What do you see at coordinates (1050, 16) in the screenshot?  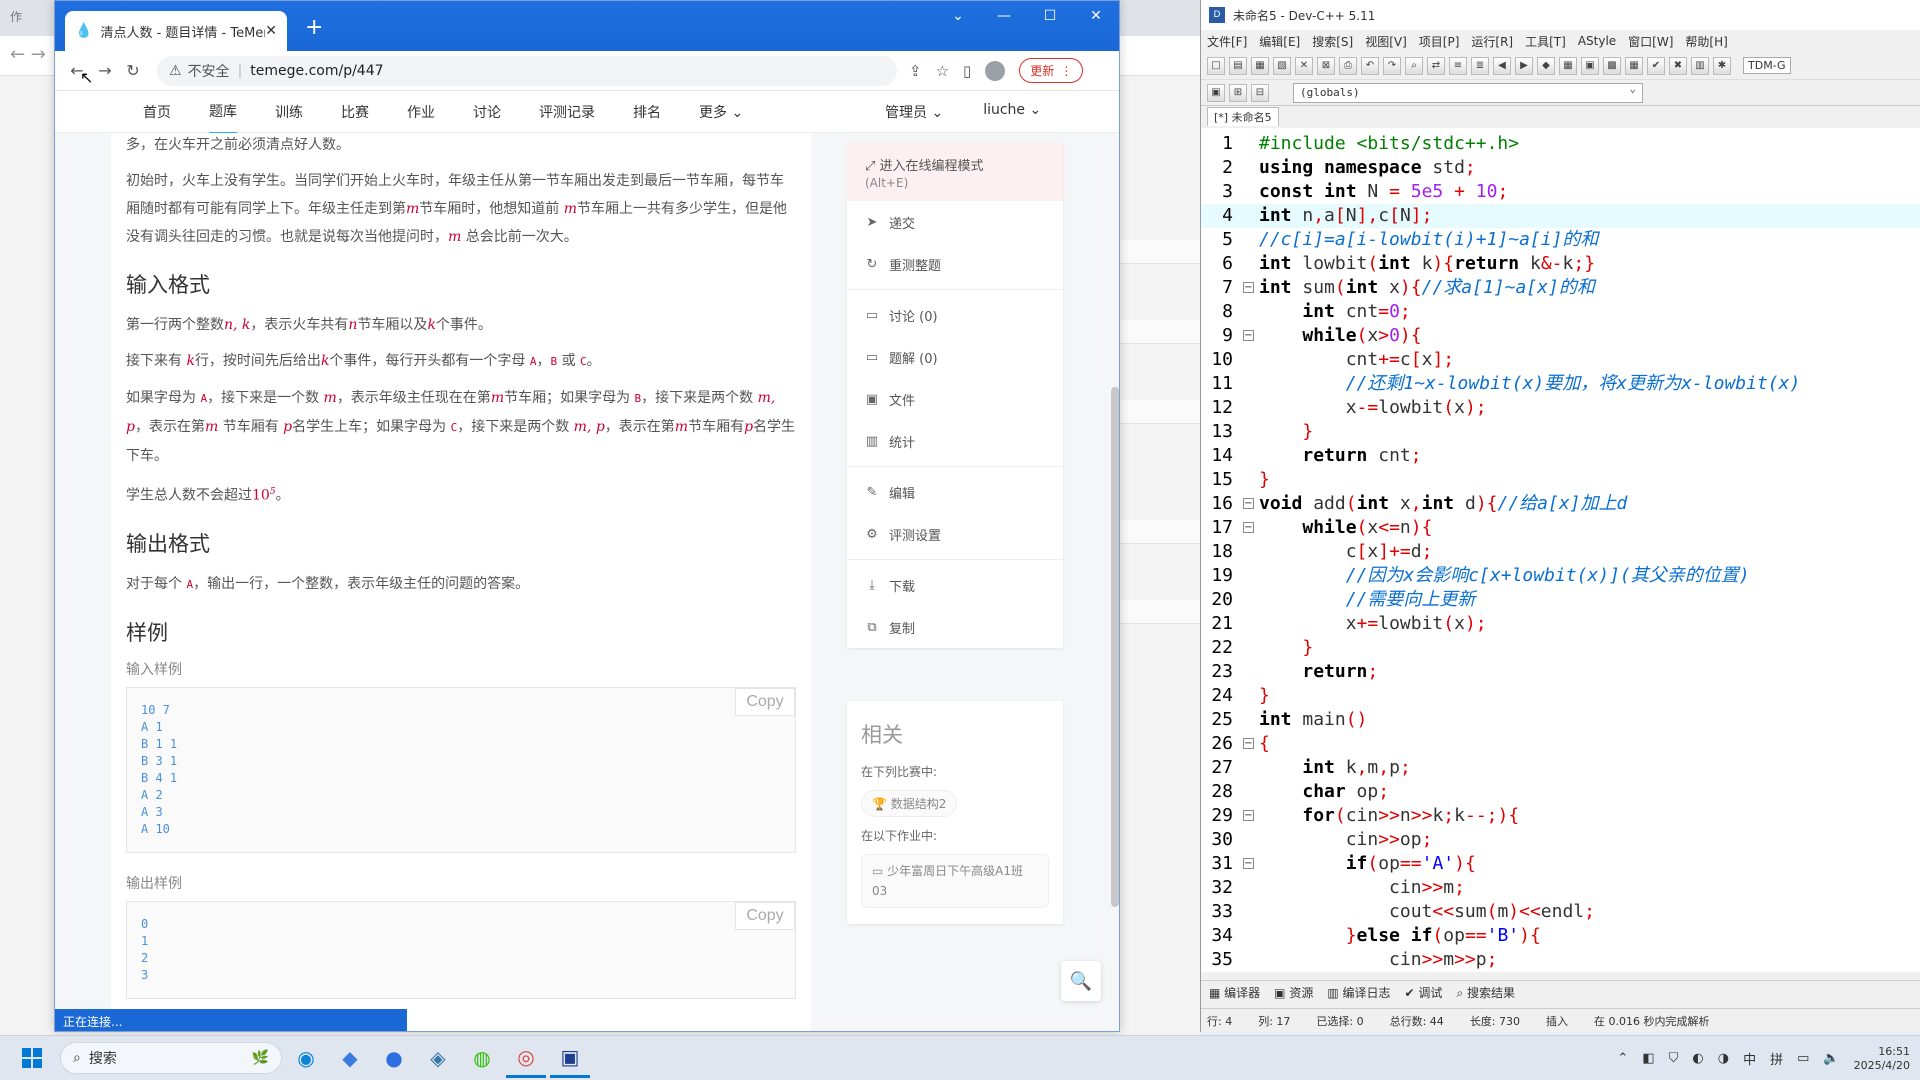 I see `maximize-button: ☐` at bounding box center [1050, 16].